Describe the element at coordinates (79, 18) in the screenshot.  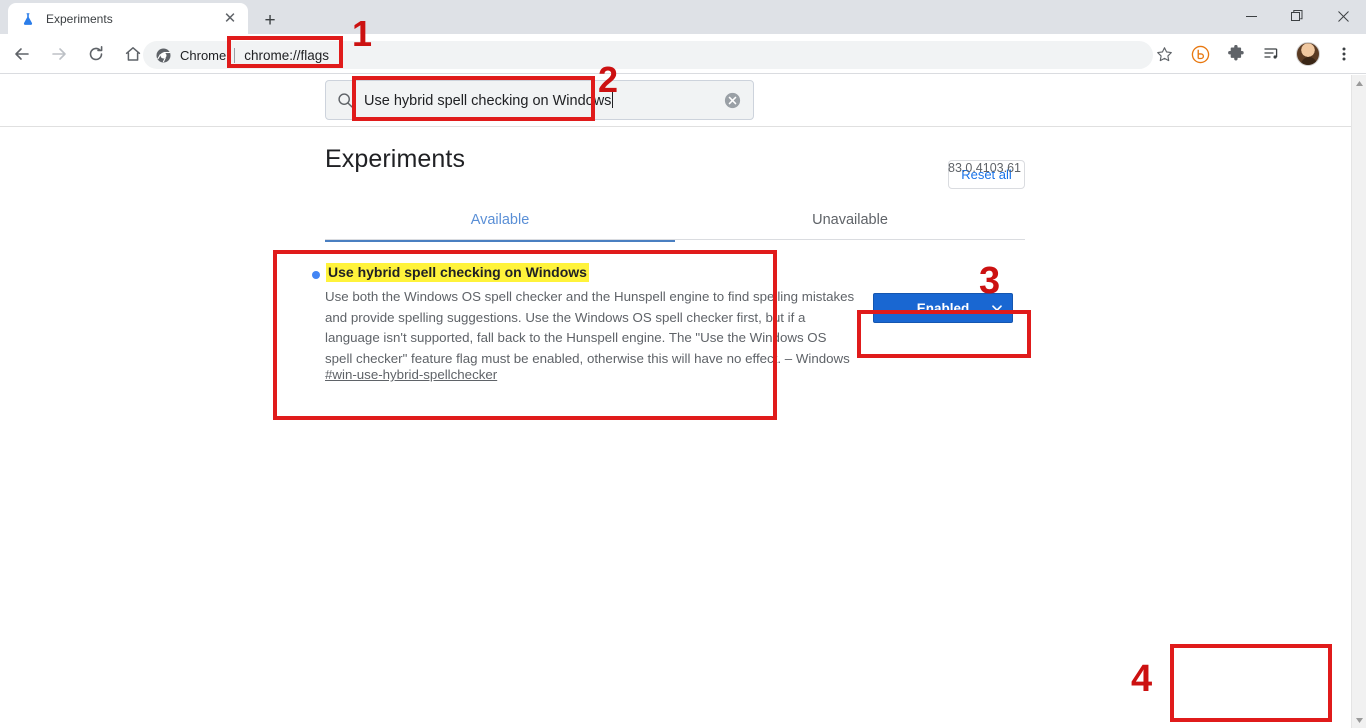
I see `tab-title: Experiments` at that location.